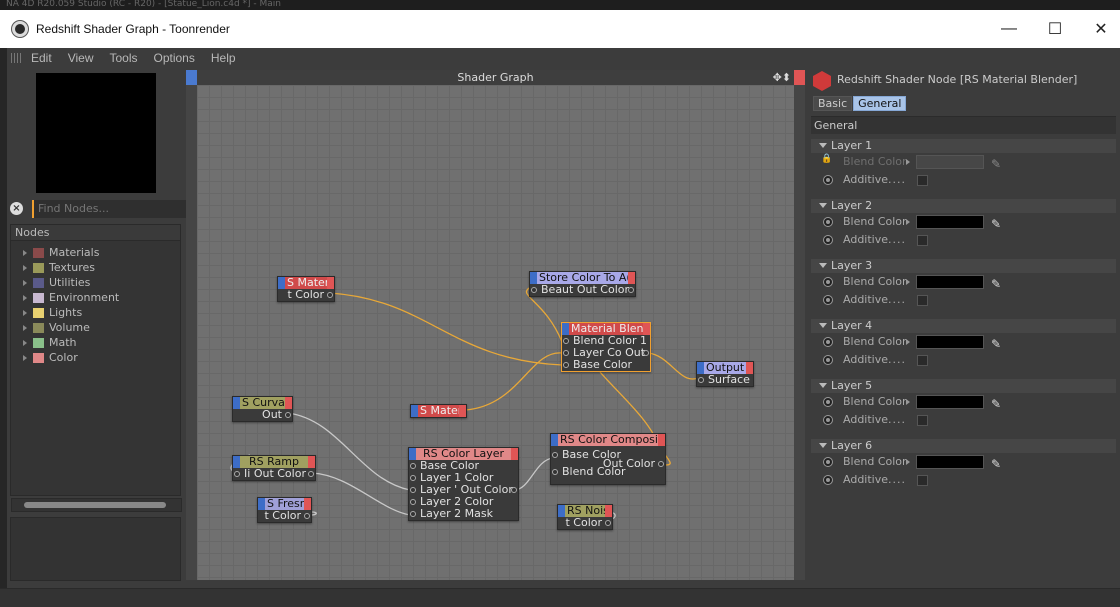 This screenshot has width=1120, height=607. Describe the element at coordinates (463, 478) in the screenshot. I see `node-input-port: Layer 1 Color` at that location.